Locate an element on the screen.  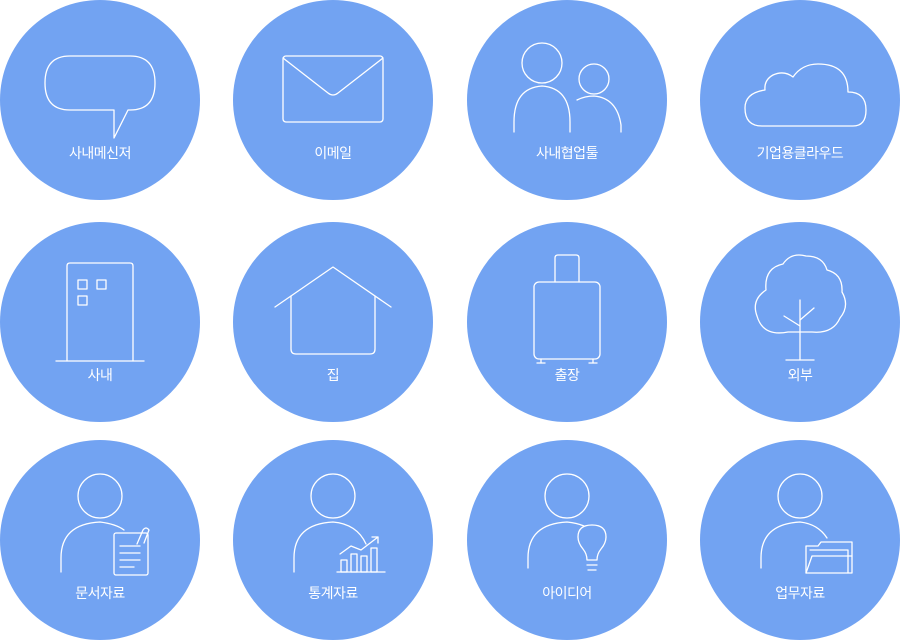
office-building-icon is located at coordinates (100, 312).